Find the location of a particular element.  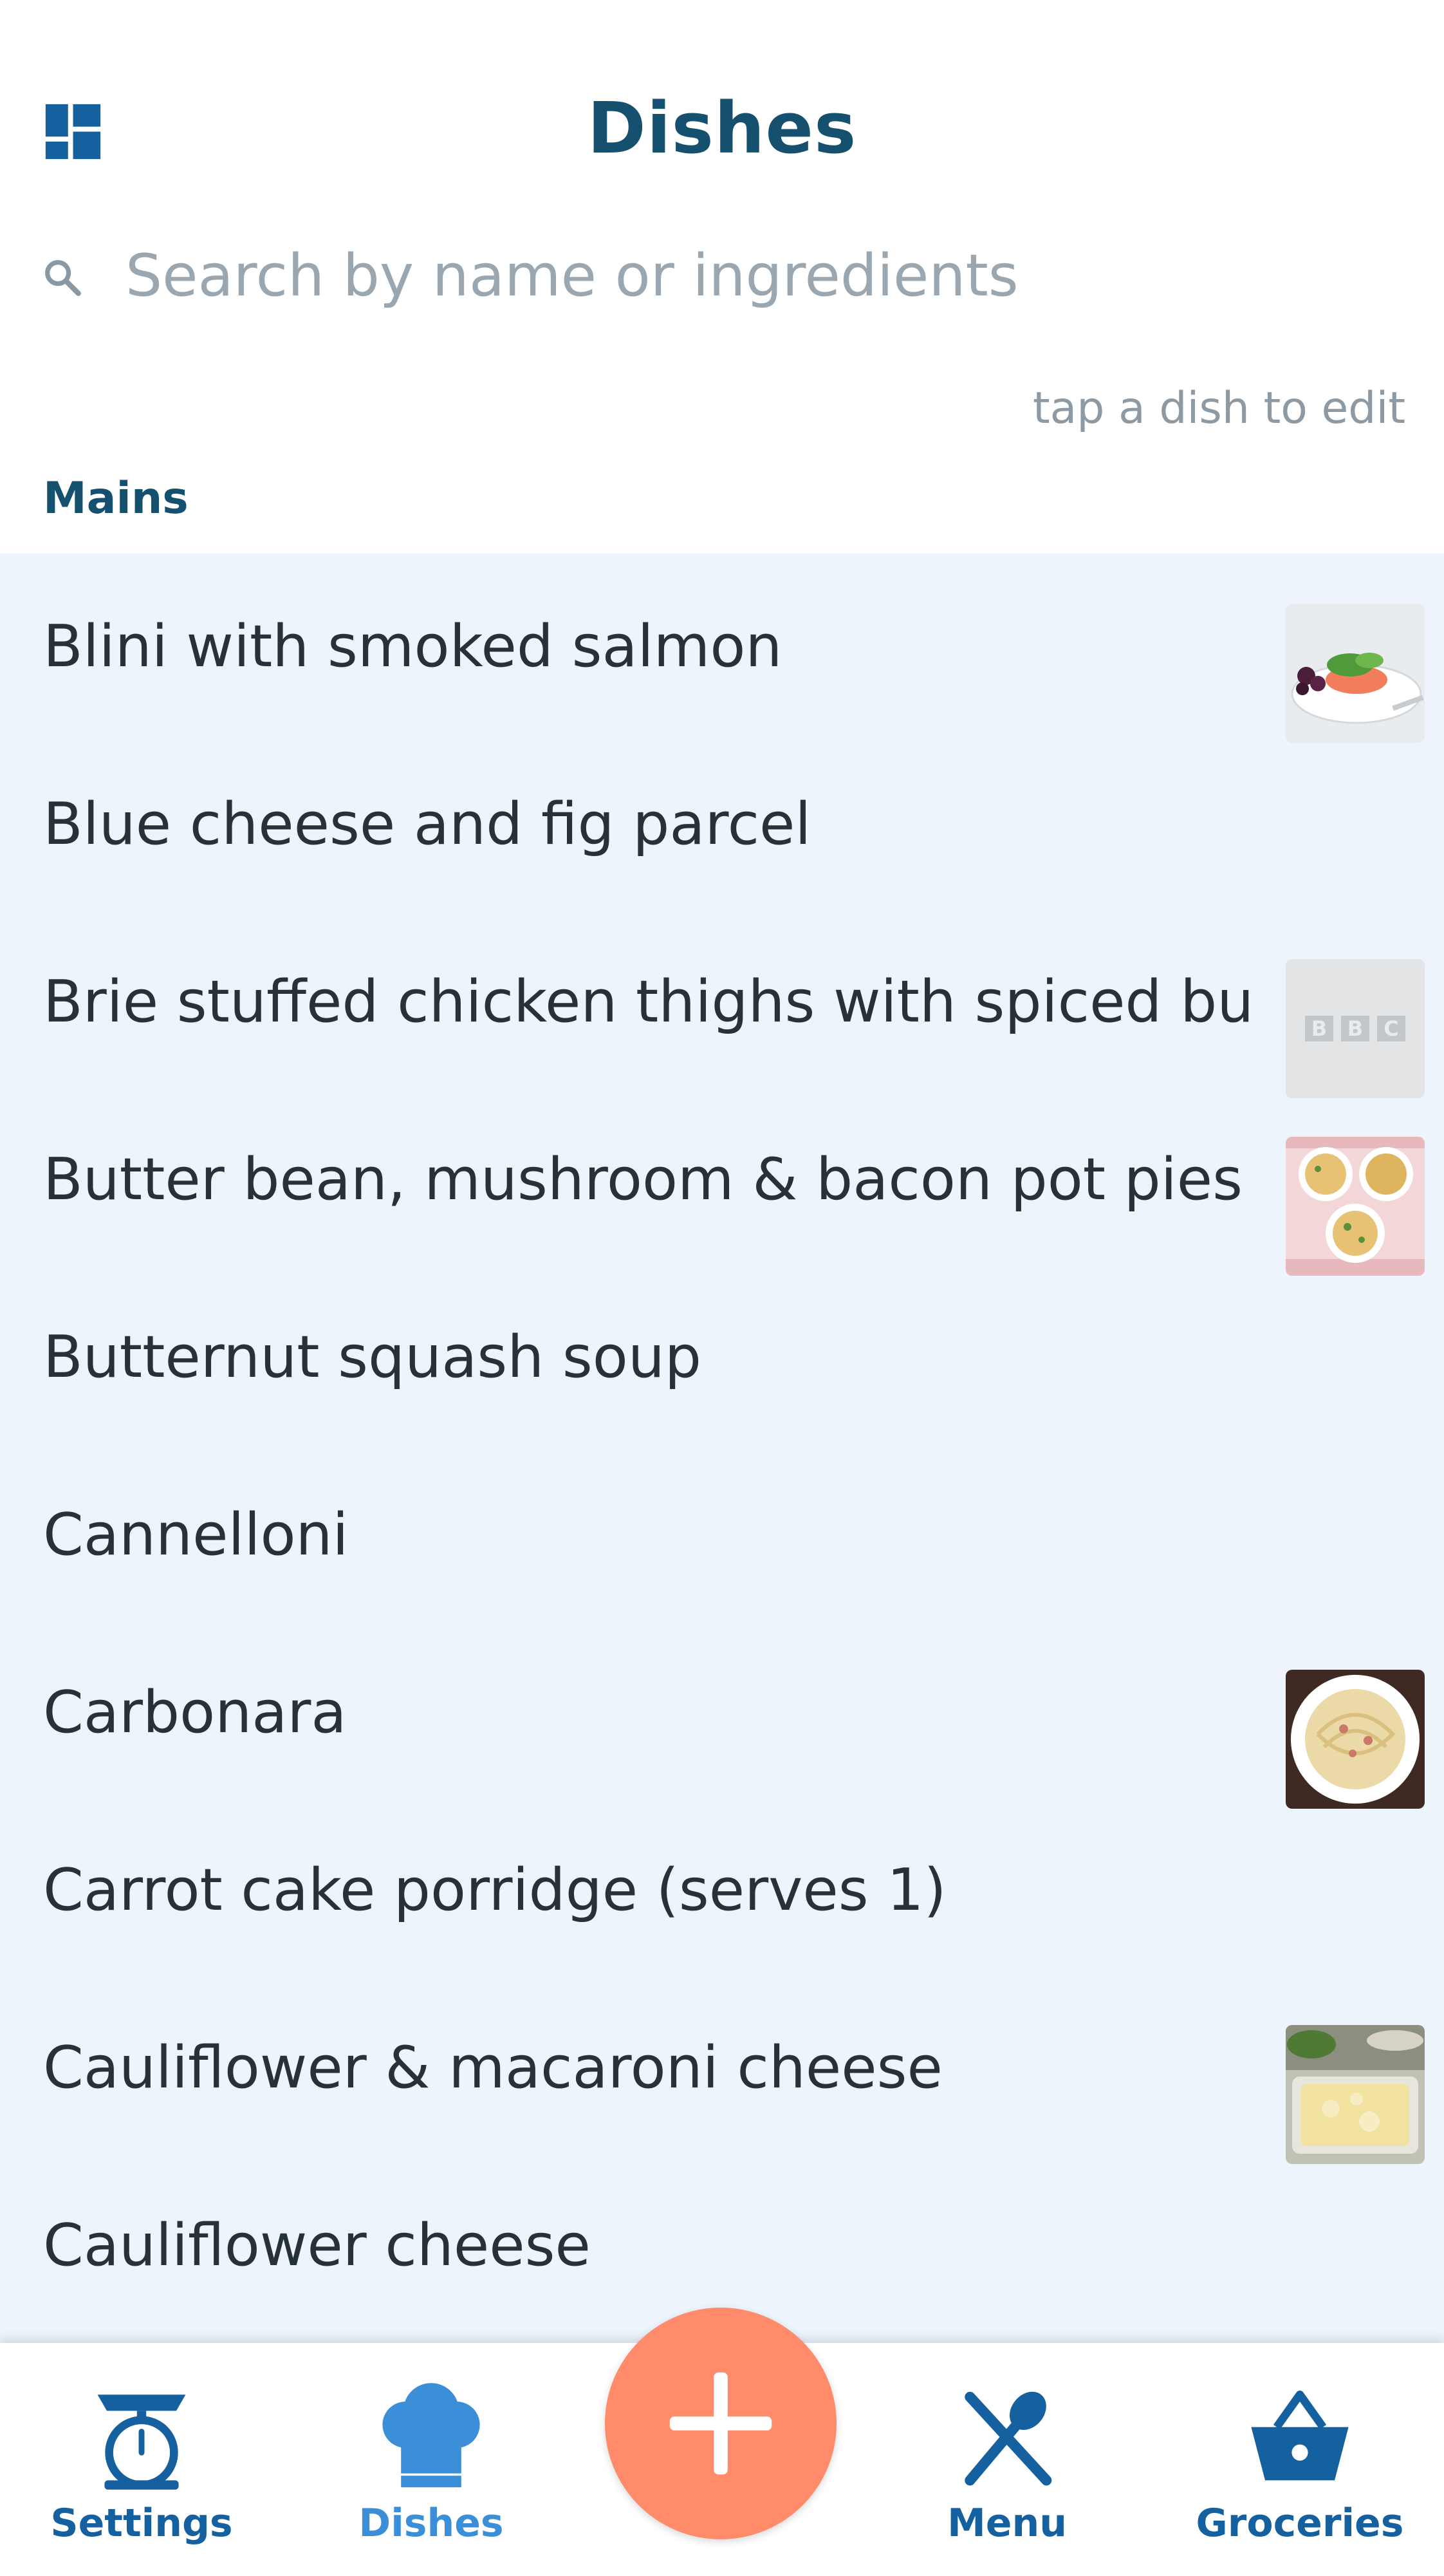

salmon-plate-photo is located at coordinates (1356, 673).